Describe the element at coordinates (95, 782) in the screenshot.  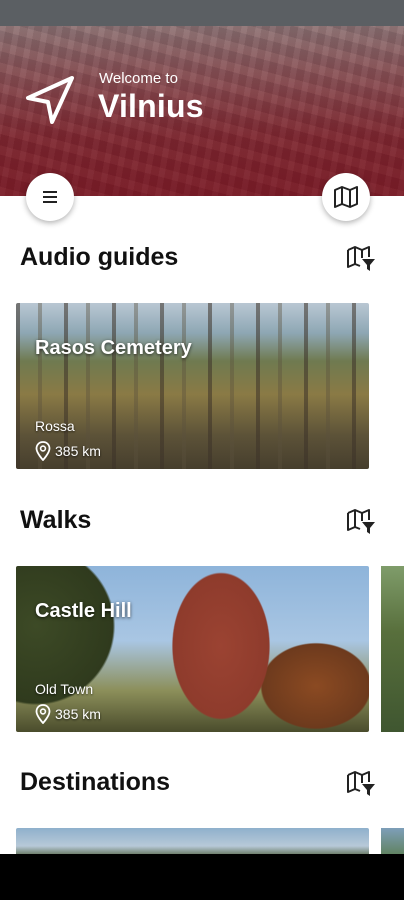
I see `section-title-destinations: Destinations` at that location.